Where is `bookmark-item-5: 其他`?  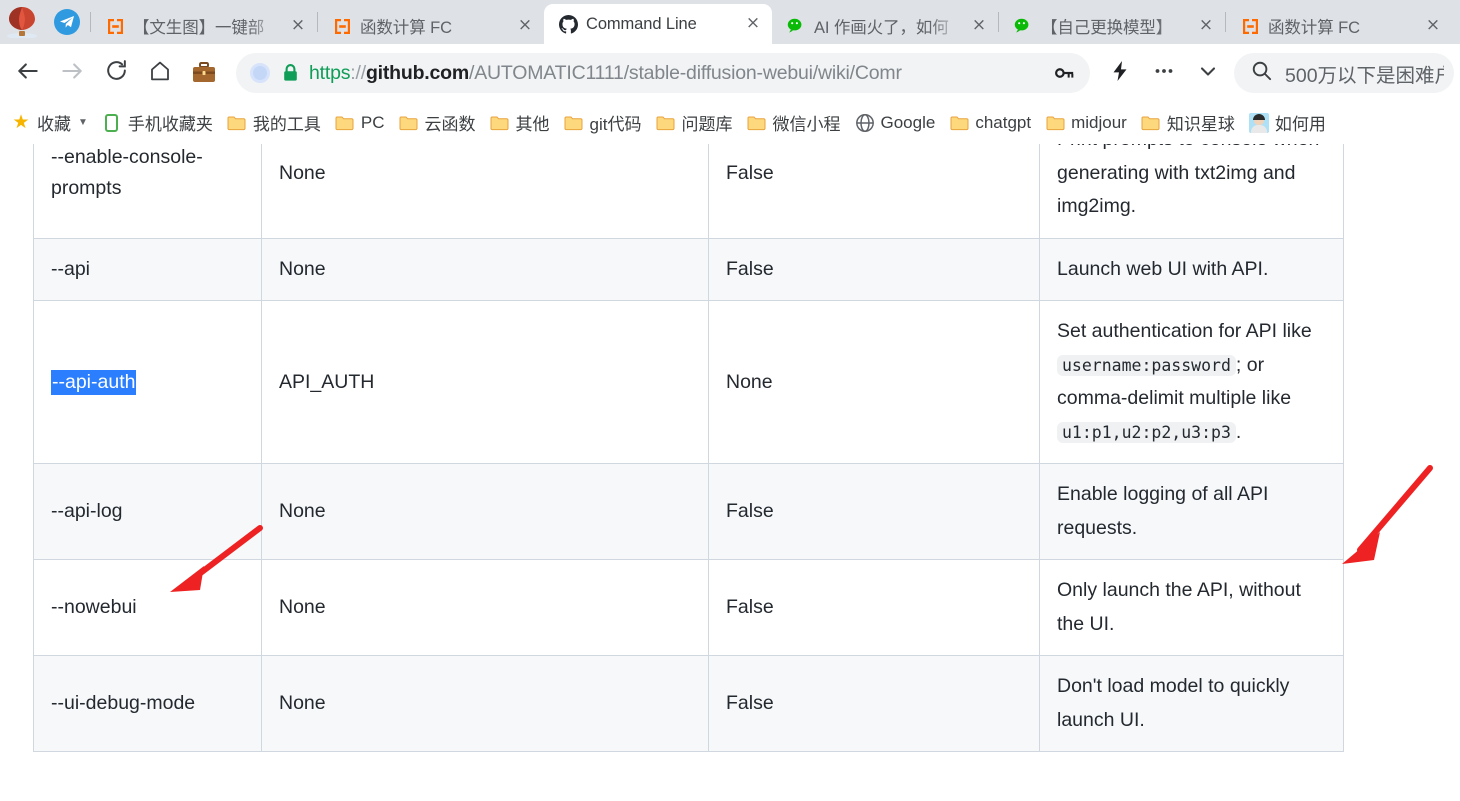 bookmark-item-5: 其他 is located at coordinates (520, 122).